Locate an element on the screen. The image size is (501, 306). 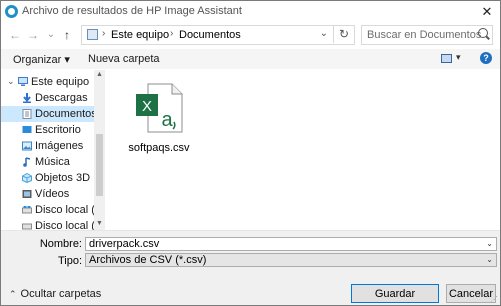
sidebar-item-label: Documentos is located at coordinates (66, 114).